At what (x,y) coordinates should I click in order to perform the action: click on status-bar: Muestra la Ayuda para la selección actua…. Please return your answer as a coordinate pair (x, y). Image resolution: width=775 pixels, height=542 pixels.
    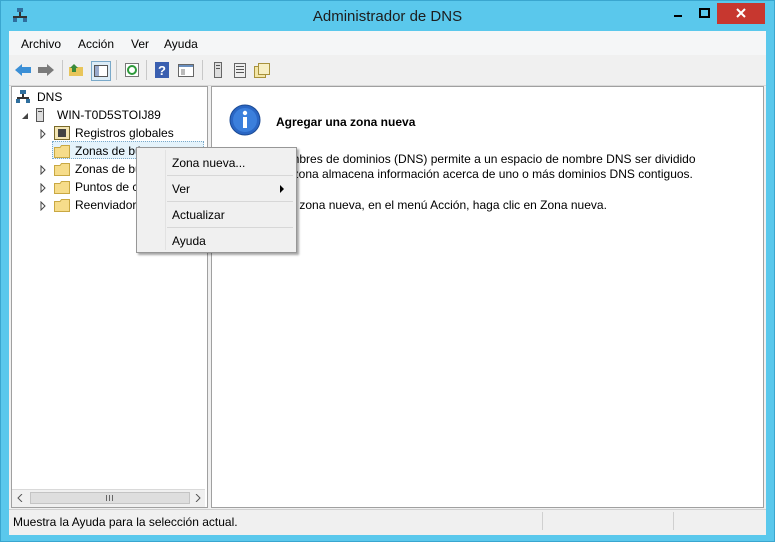
    Looking at the image, I should click on (387, 521).